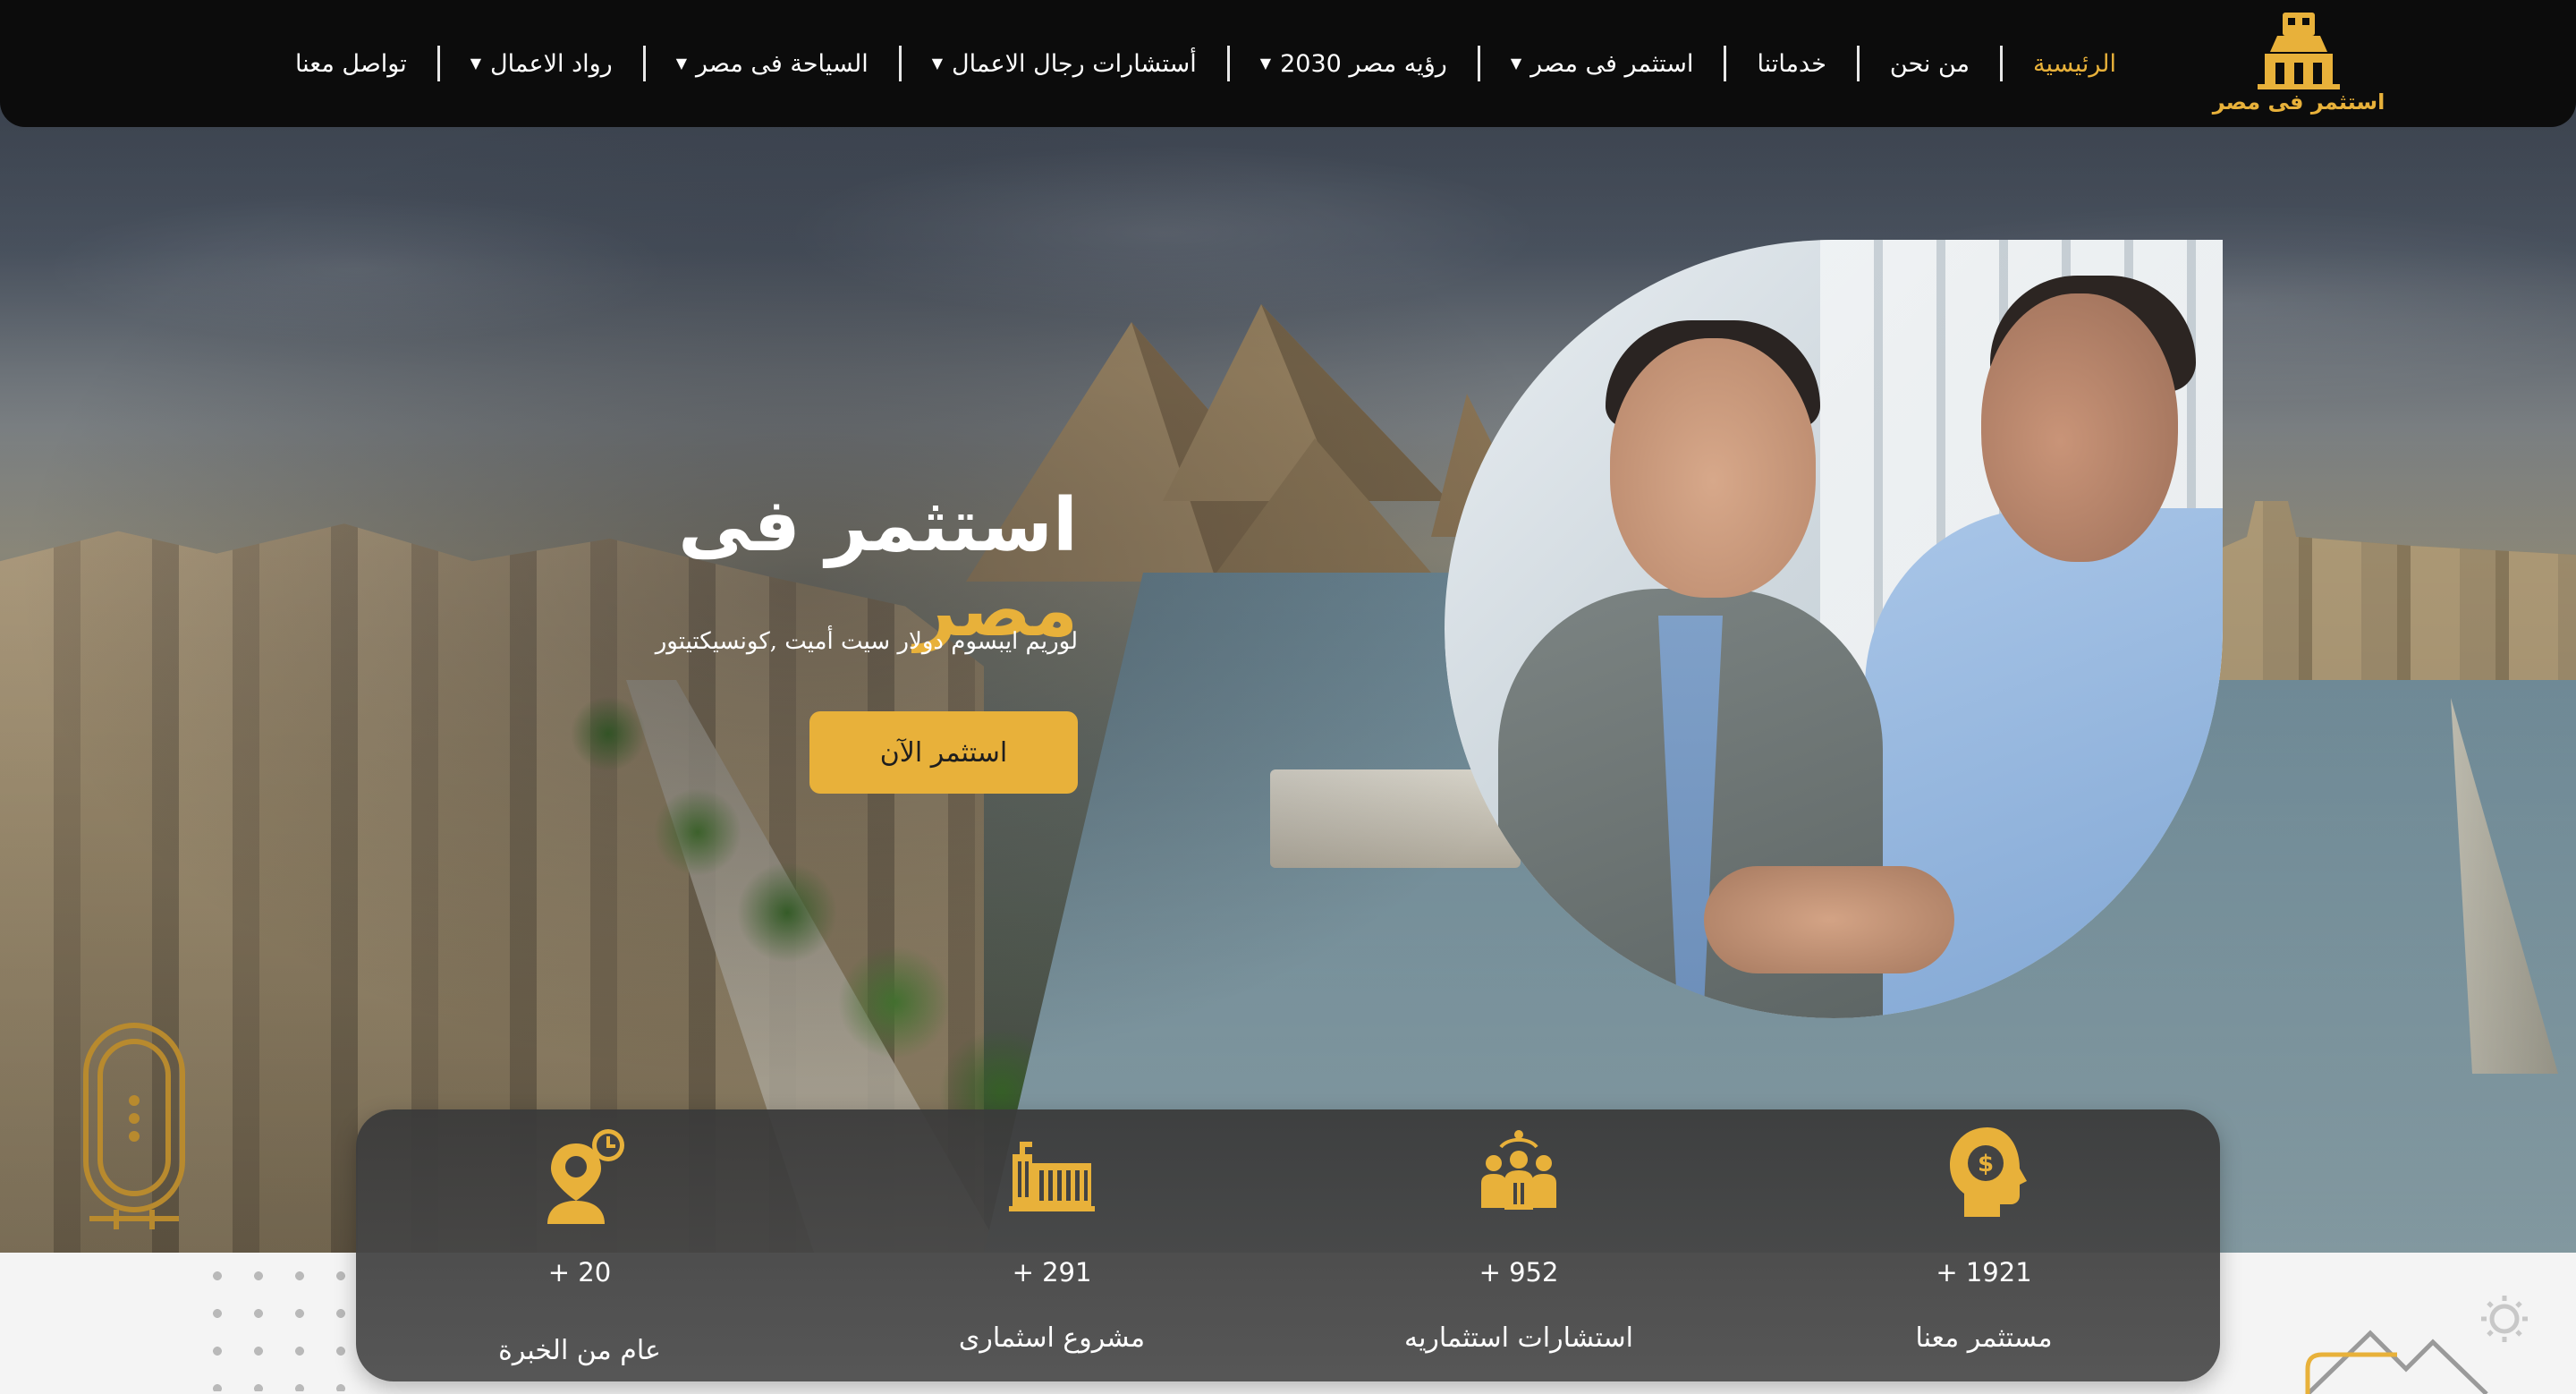  Describe the element at coordinates (1052, 1245) in the screenshot. I see `stat-projects: + 291 مشروع اسثمارى` at that location.